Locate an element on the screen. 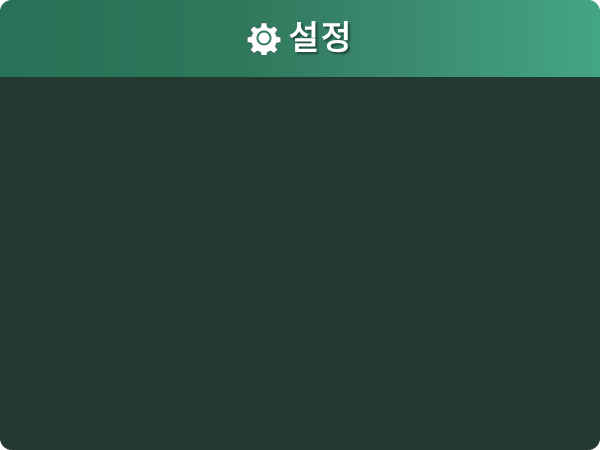 The image size is (600, 450). page-title: 설정 is located at coordinates (321, 37).